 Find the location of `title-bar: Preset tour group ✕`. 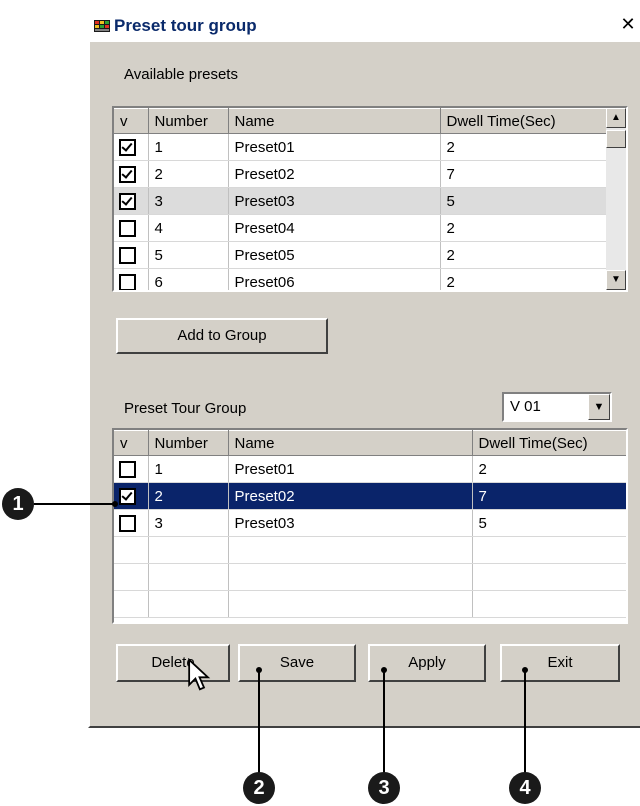

title-bar: Preset tour group ✕ is located at coordinates (365, 25).